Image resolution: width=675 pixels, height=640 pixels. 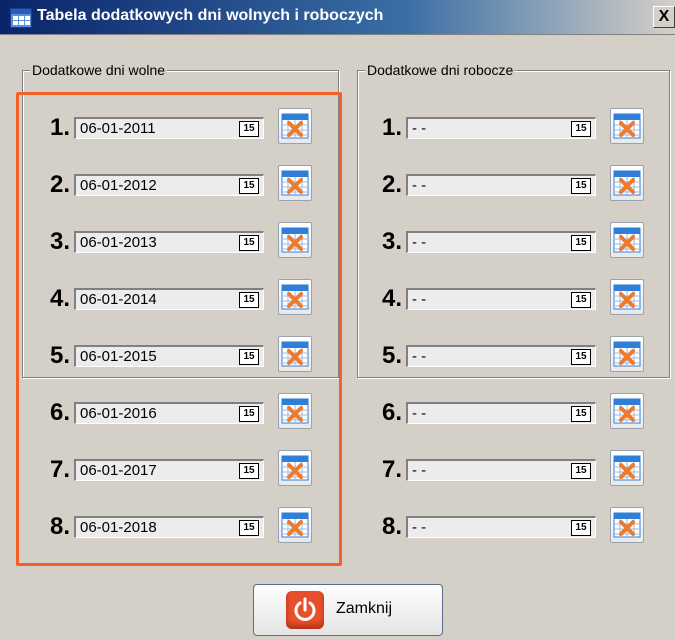 I want to click on close-dialog-button: Zamknij, so click(x=348, y=610).